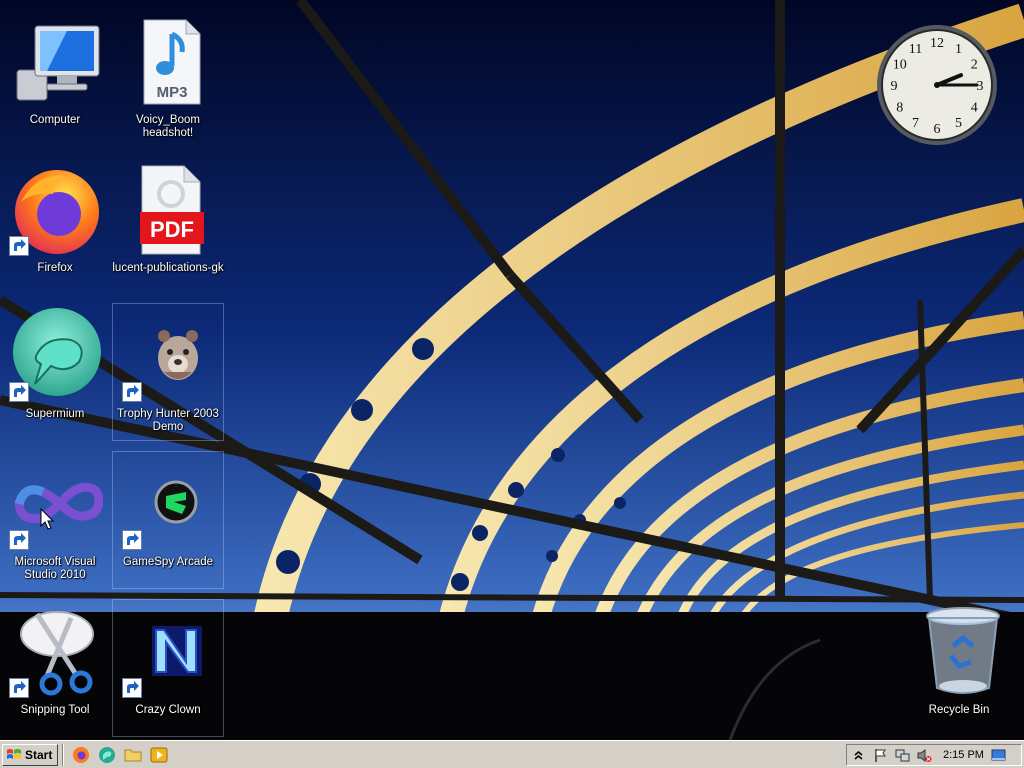 This screenshot has height=768, width=1024. What do you see at coordinates (512, 754) in the screenshot?
I see `taskbar: Start 2:15 PM` at bounding box center [512, 754].